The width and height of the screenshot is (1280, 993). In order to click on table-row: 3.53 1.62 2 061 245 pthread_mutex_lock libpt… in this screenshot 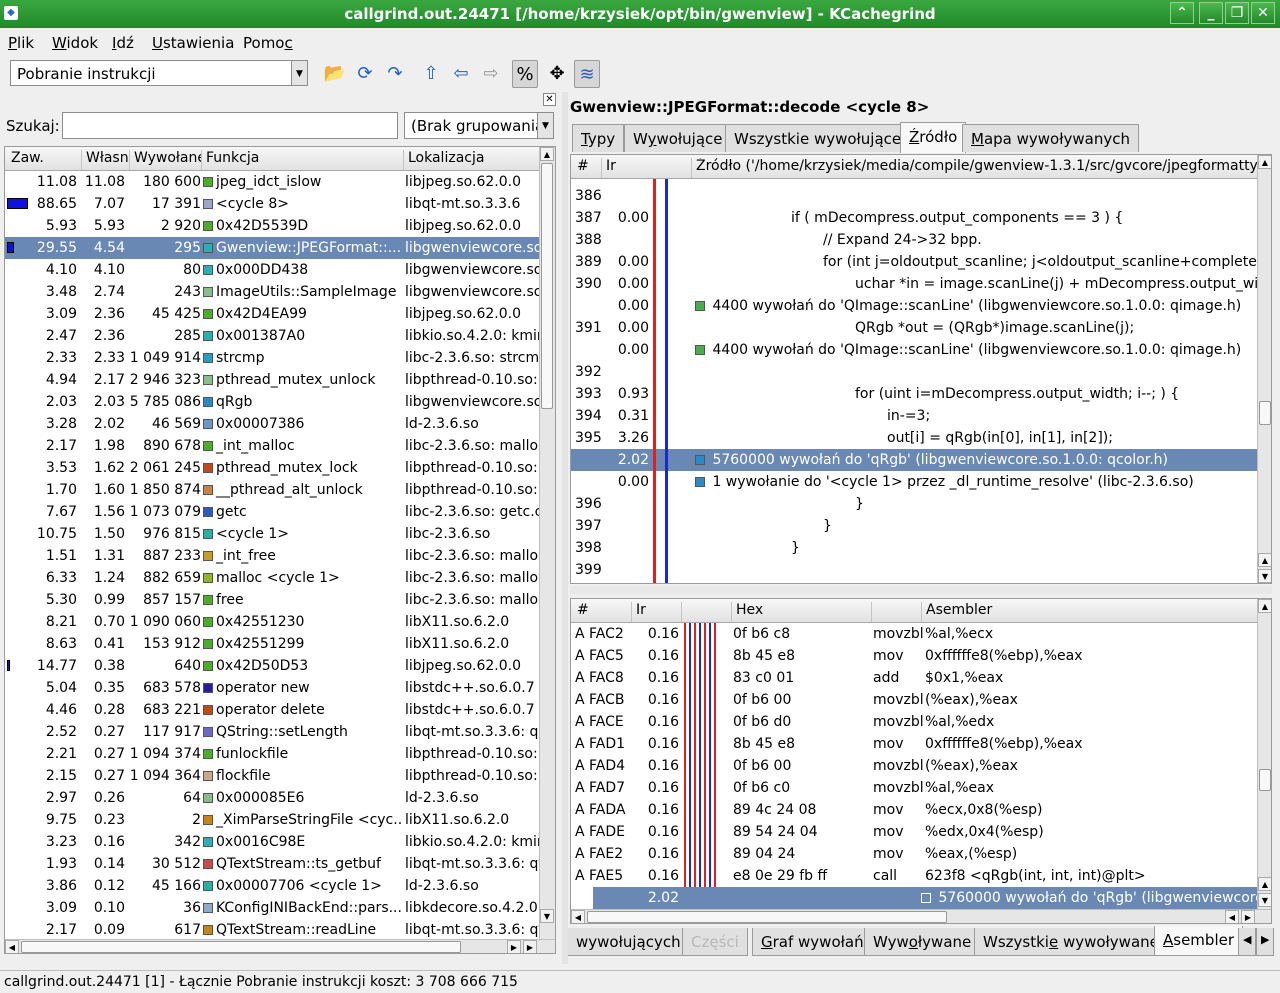, I will do `click(272, 468)`.